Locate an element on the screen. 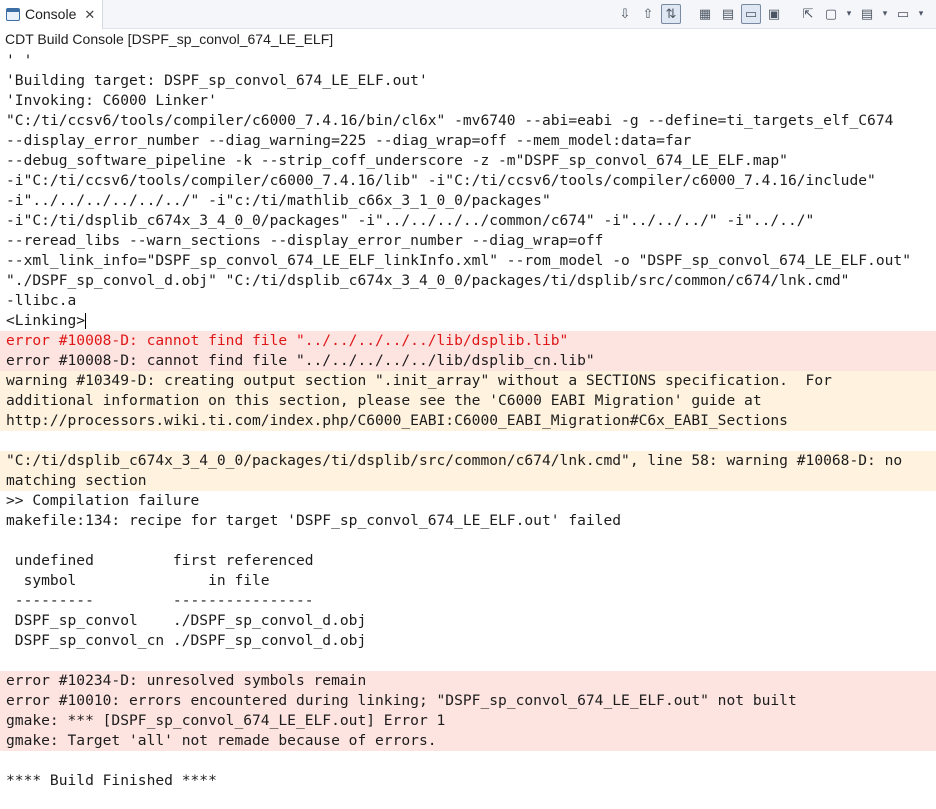 The image size is (936, 809). tab-console: Console ✕ is located at coordinates (51, 14).